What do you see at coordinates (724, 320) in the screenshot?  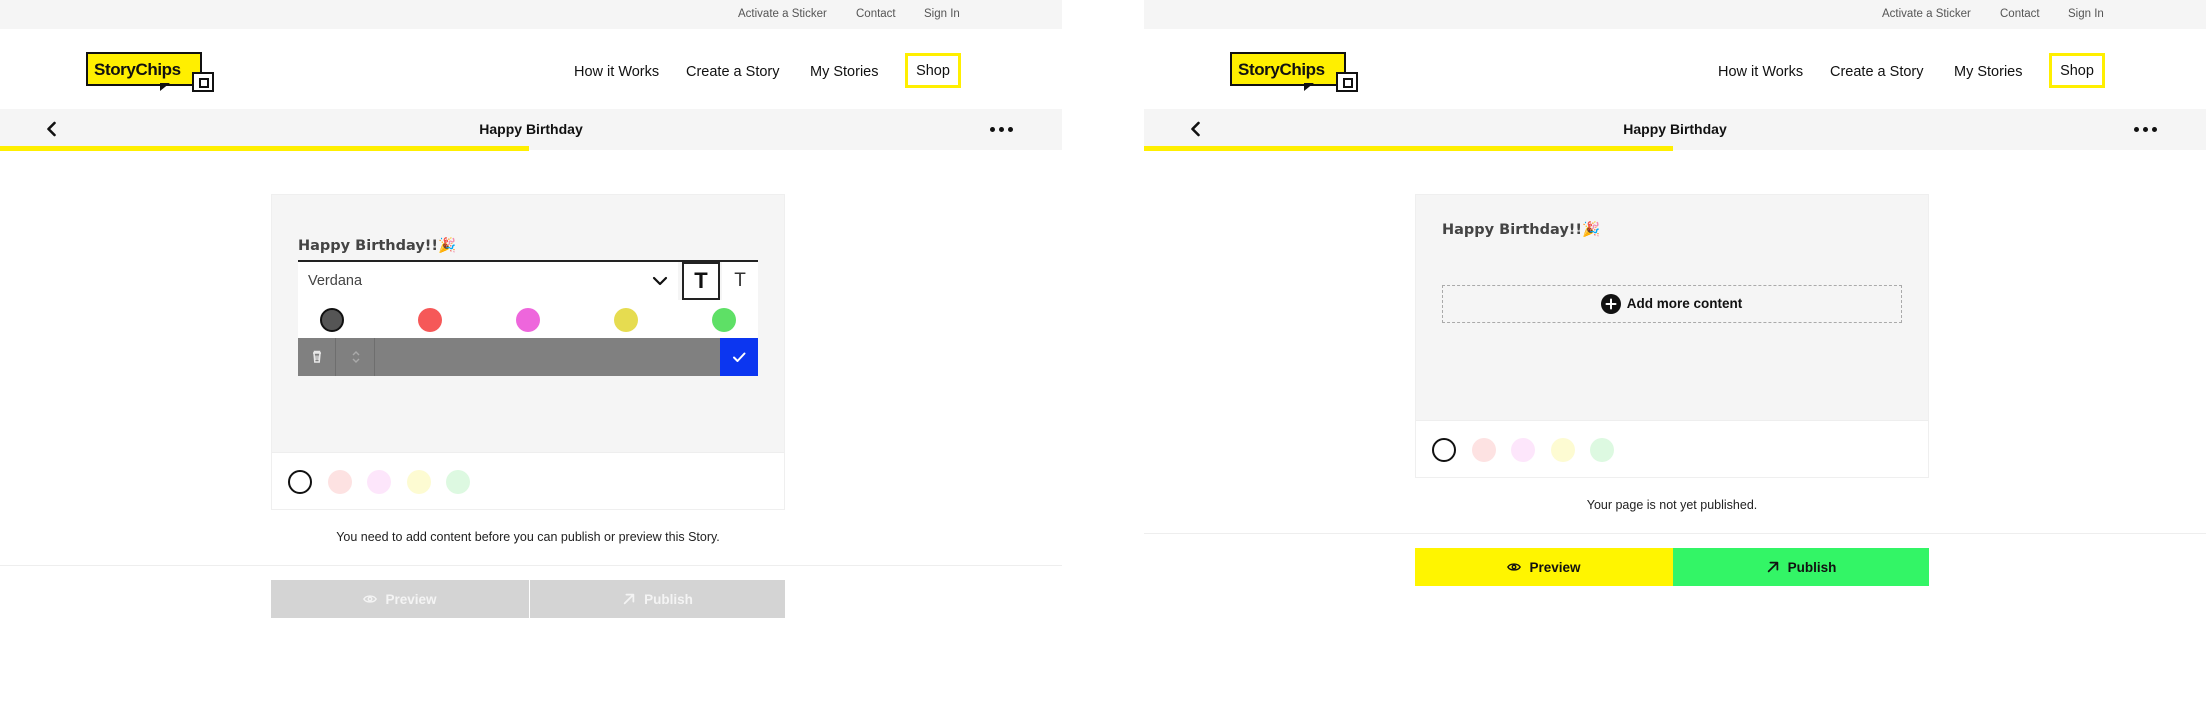 I see `text-color-swatch-green` at bounding box center [724, 320].